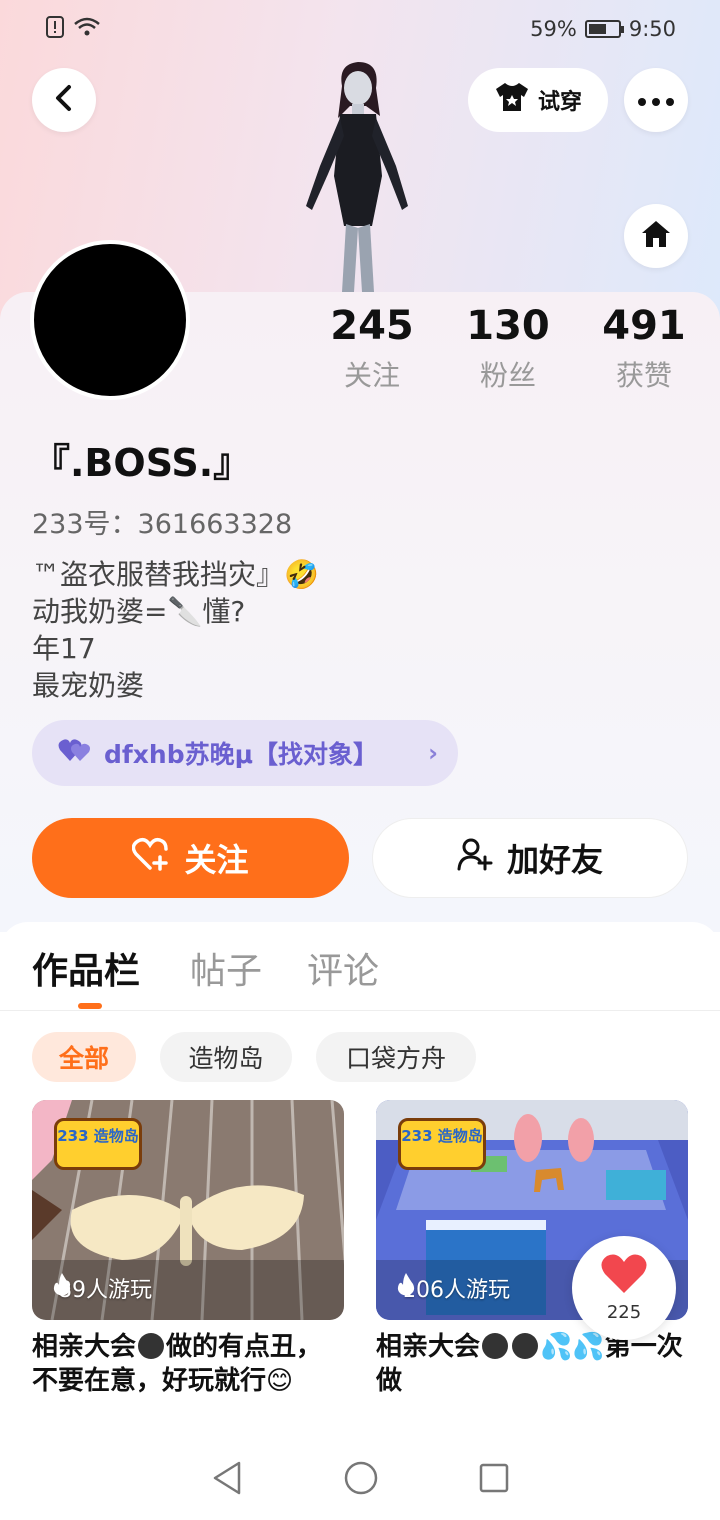  What do you see at coordinates (624, 1276) in the screenshot?
I see `heart-icon` at bounding box center [624, 1276].